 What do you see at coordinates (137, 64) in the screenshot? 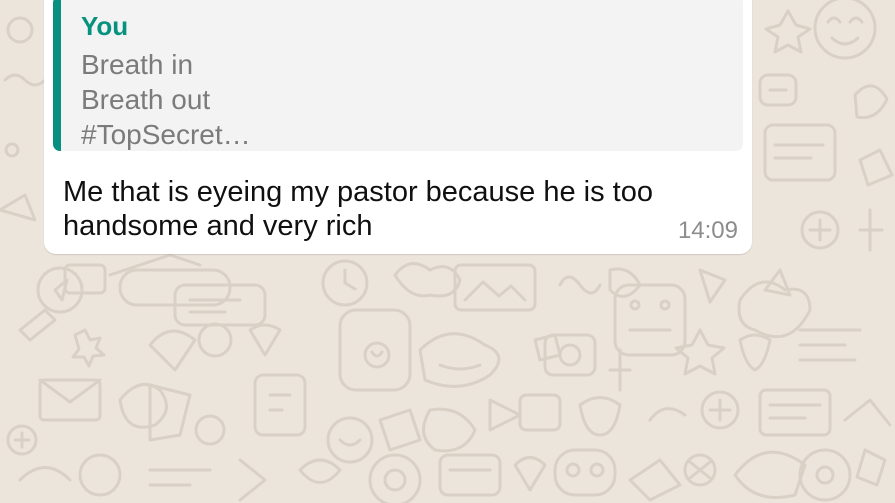
I see `quoted-text-line: Breath in` at bounding box center [137, 64].